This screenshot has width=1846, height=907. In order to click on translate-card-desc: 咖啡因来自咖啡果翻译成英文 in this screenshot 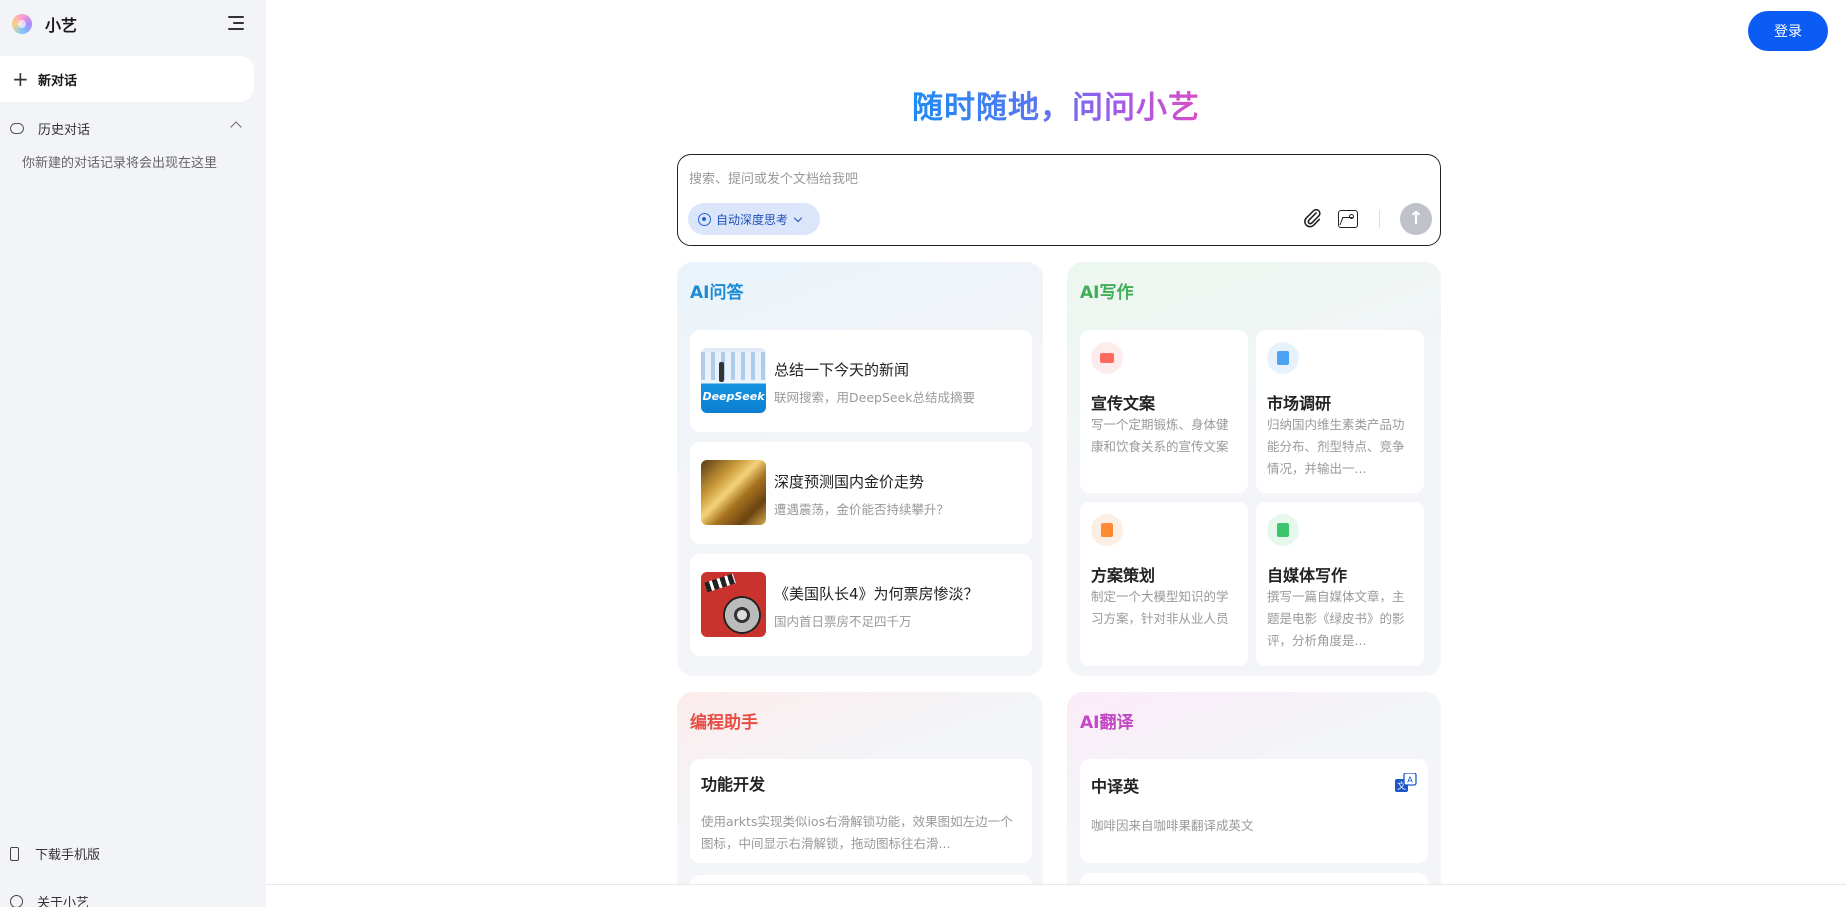, I will do `click(1172, 825)`.